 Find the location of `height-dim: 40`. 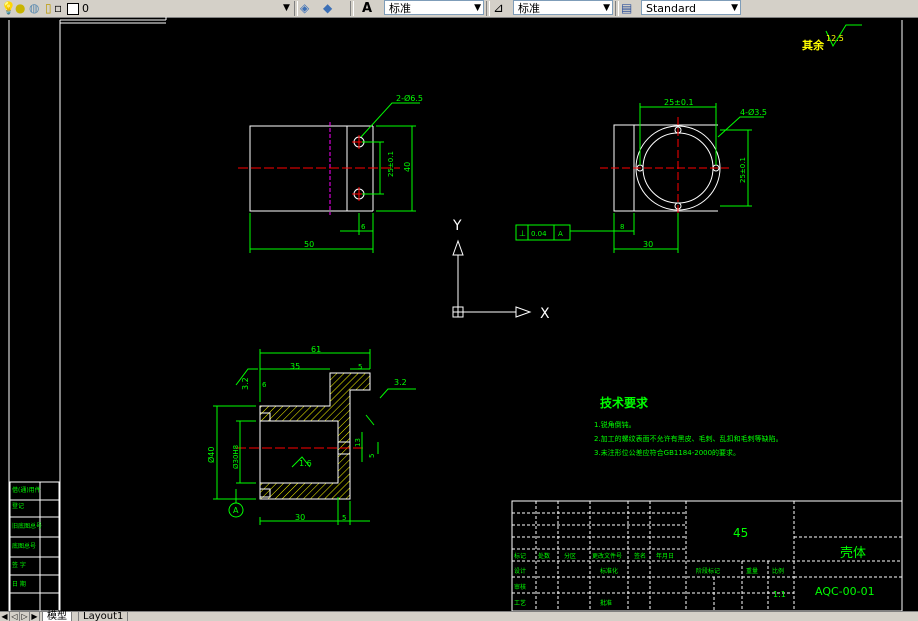

height-dim: 40 is located at coordinates (407, 167).